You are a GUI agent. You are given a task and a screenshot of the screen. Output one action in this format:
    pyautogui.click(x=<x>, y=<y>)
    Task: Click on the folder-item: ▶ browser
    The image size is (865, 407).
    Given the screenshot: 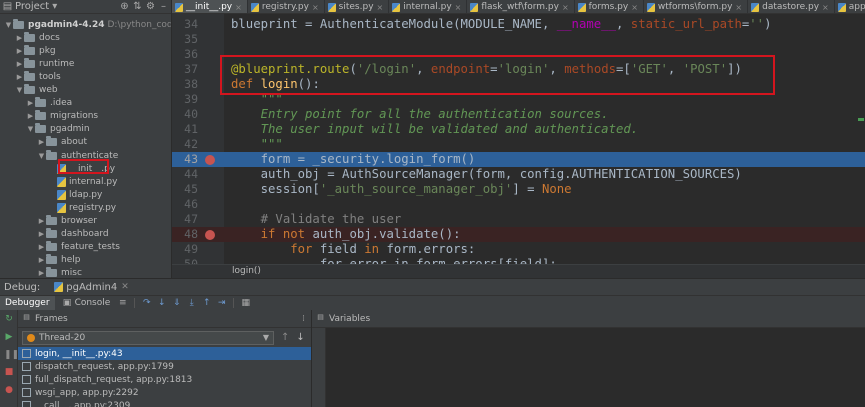 What is the action you would take?
    pyautogui.click(x=67, y=221)
    